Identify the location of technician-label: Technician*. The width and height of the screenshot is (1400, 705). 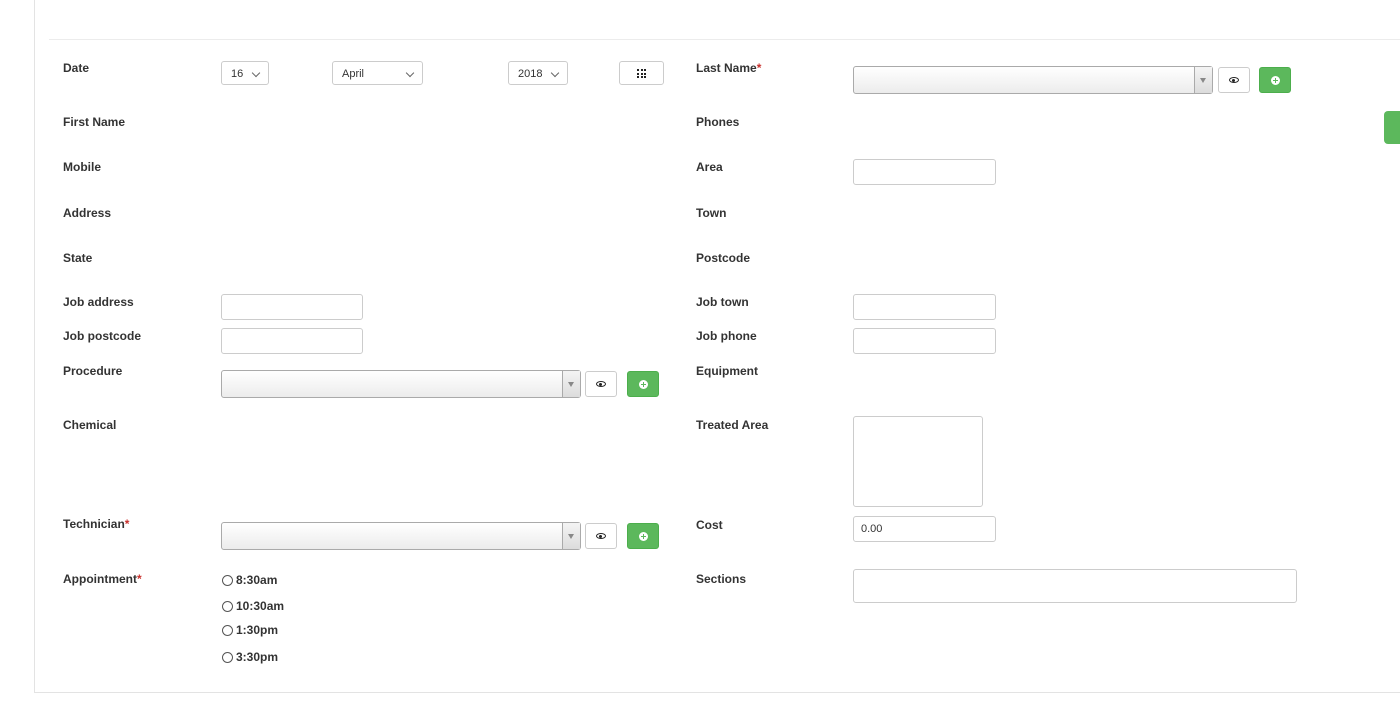
(96, 524).